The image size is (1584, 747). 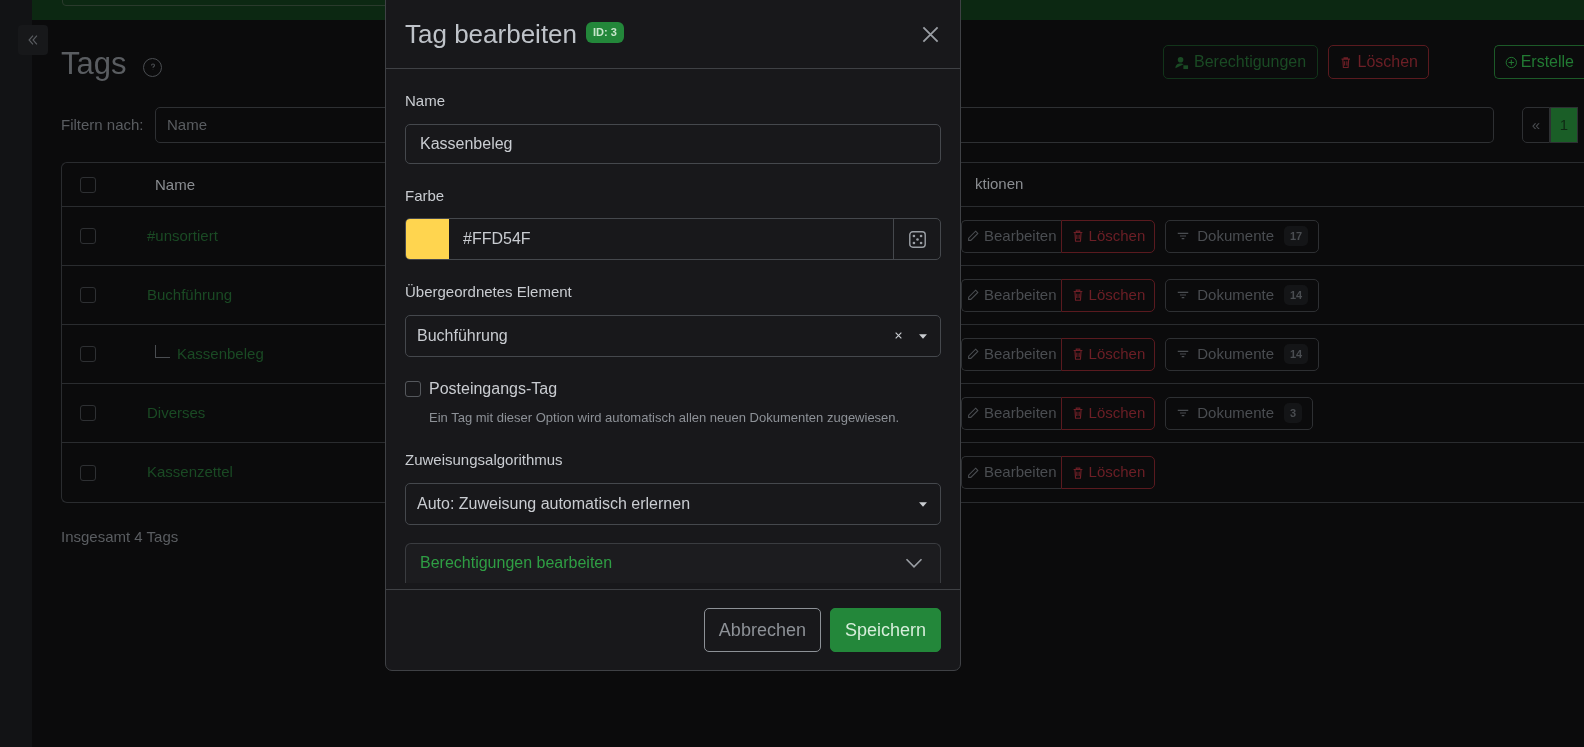 What do you see at coordinates (463, 335) in the screenshot?
I see `select-value: Buchführung` at bounding box center [463, 335].